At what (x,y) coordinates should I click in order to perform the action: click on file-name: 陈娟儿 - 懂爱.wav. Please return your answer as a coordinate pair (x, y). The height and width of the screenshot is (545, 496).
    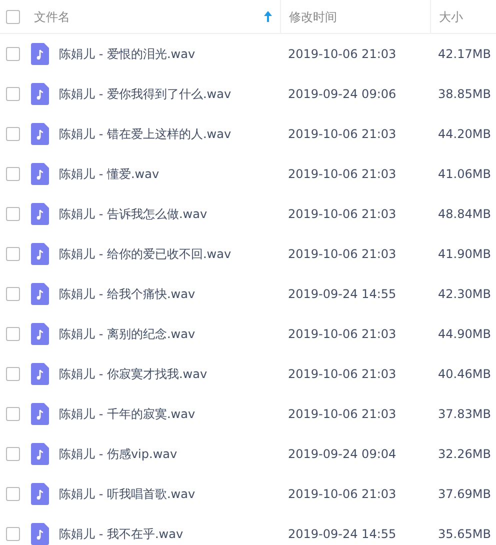
    Looking at the image, I should click on (109, 174).